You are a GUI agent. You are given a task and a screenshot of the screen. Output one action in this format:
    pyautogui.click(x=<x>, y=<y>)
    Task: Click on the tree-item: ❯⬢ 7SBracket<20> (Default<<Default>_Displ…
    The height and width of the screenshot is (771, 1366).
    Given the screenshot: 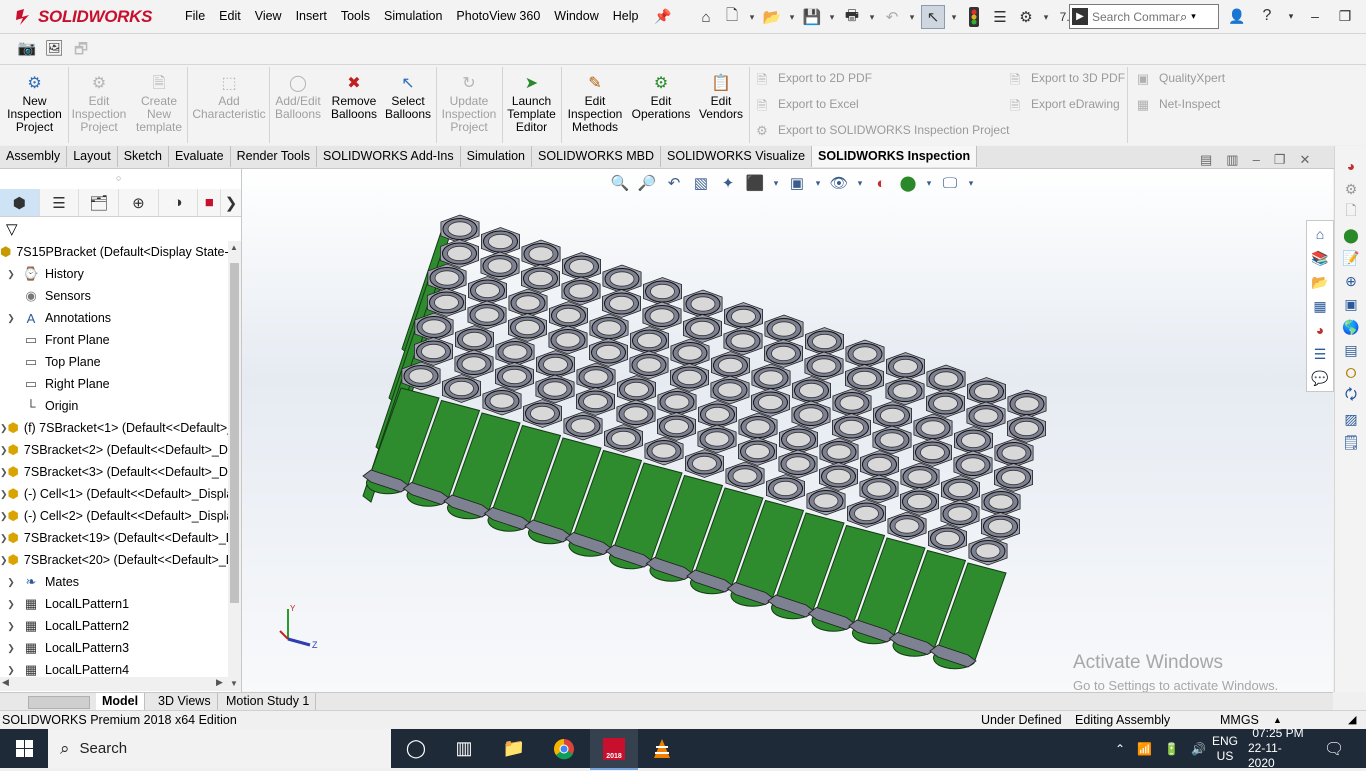 What is the action you would take?
    pyautogui.click(x=114, y=560)
    